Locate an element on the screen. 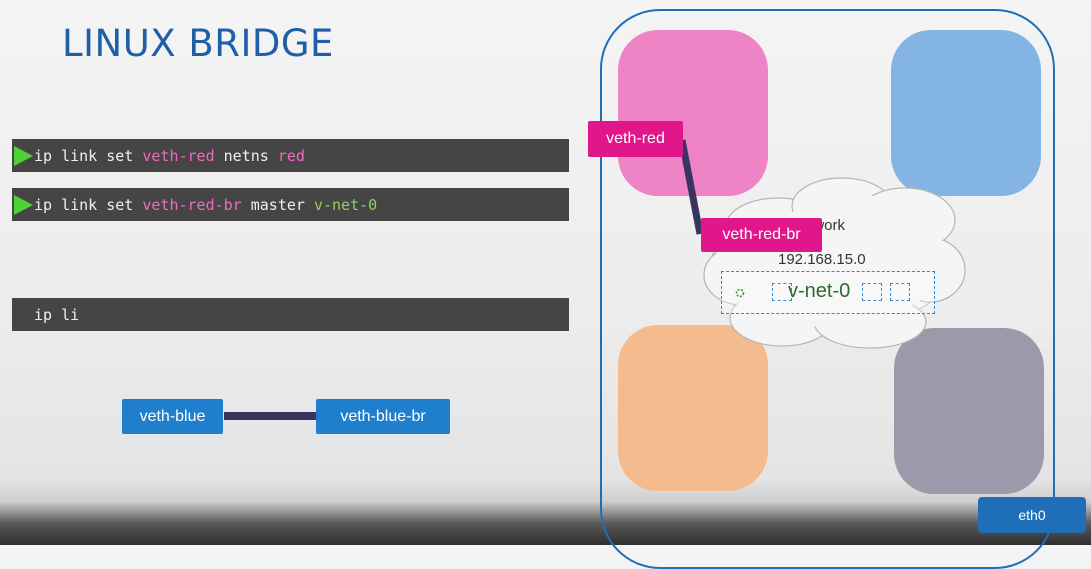 The width and height of the screenshot is (1091, 569). eth0-interface: eth0 is located at coordinates (1032, 515).